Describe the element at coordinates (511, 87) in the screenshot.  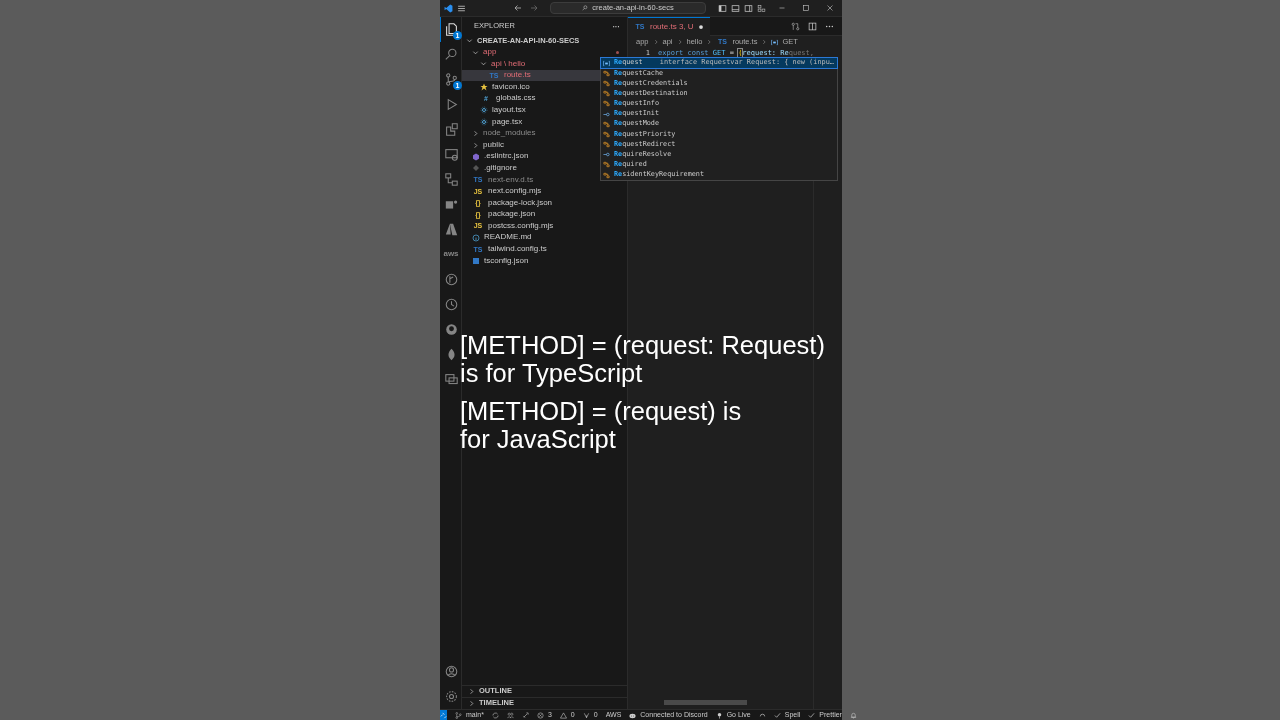
I see `file-name: favicon.ico` at that location.